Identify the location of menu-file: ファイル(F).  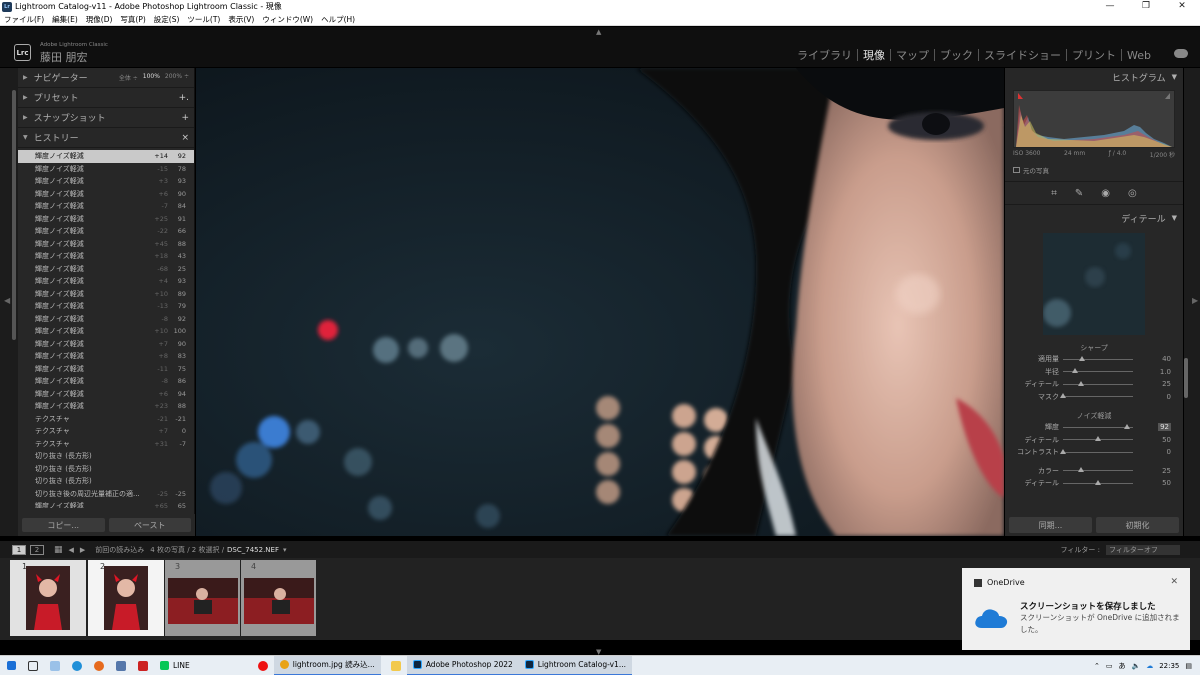
(24, 19).